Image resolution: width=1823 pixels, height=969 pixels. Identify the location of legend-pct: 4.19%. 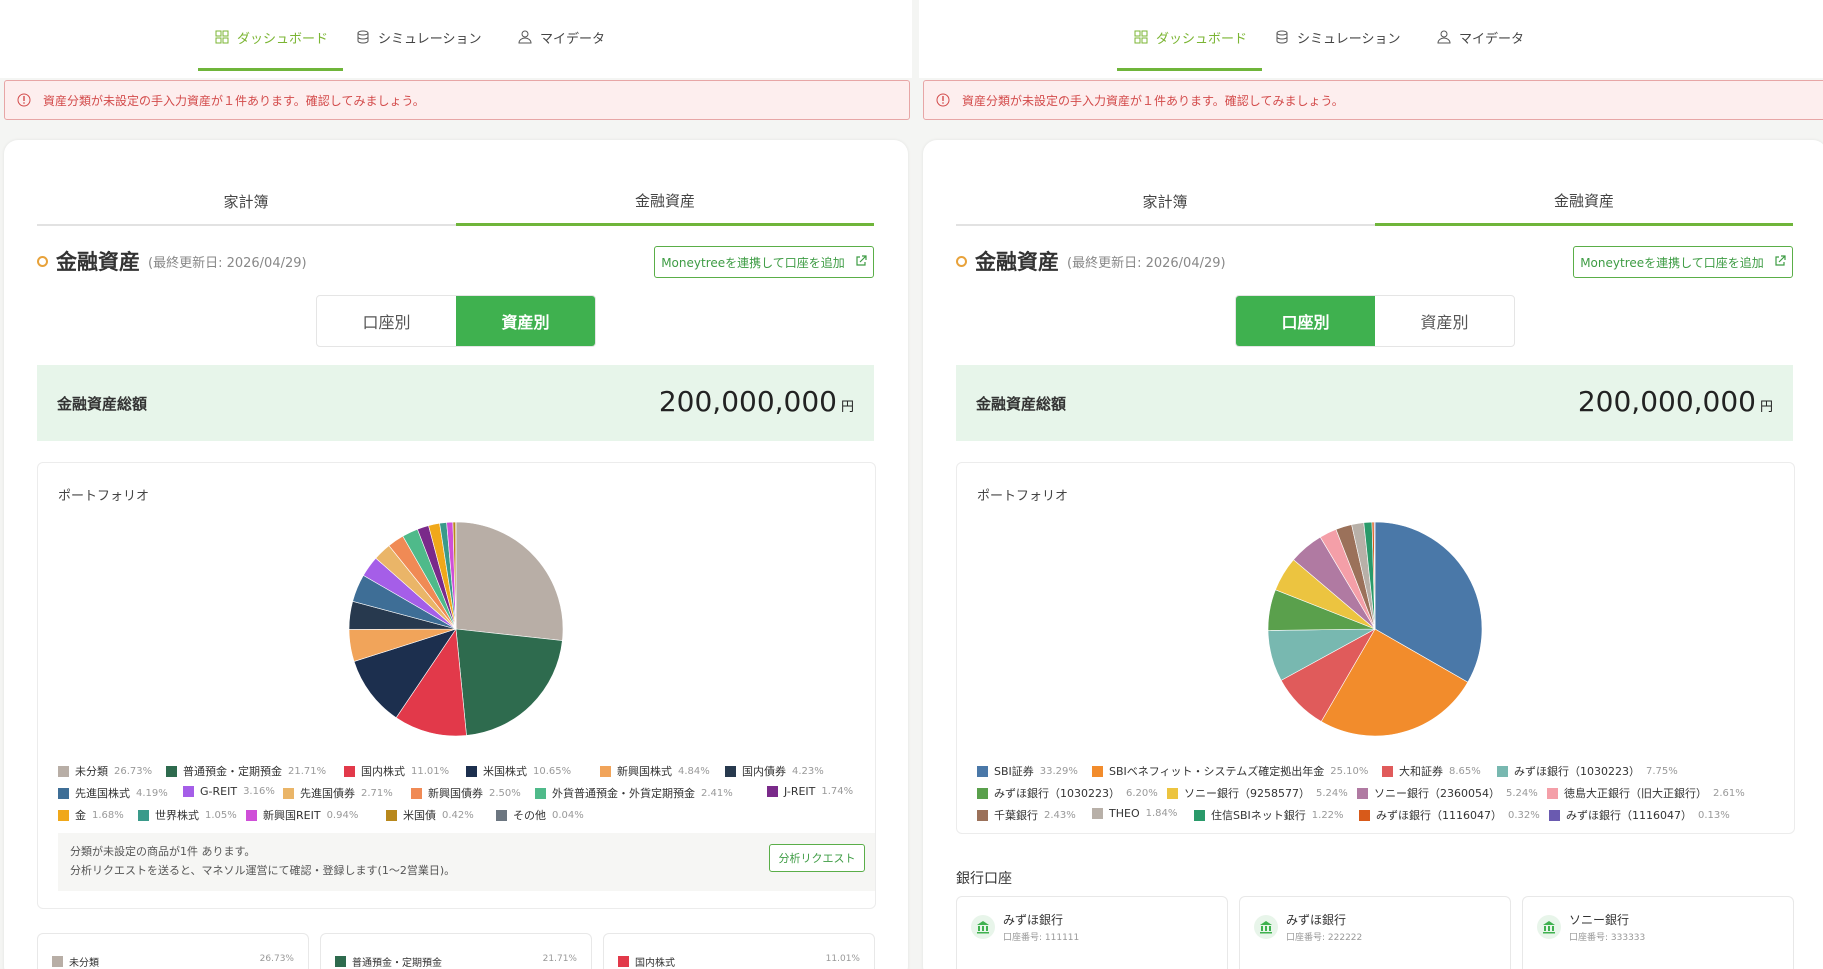
(152, 793).